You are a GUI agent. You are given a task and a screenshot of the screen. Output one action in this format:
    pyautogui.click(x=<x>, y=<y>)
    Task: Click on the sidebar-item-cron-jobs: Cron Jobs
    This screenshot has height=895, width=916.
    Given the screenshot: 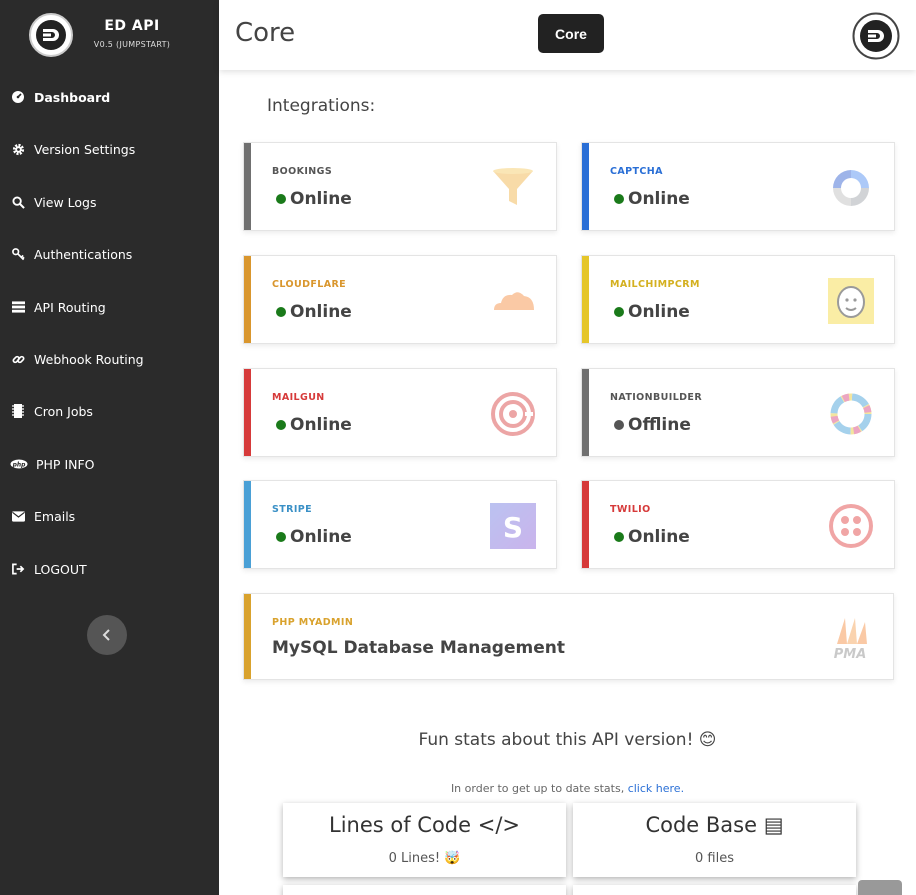 What is the action you would take?
    pyautogui.click(x=109, y=411)
    